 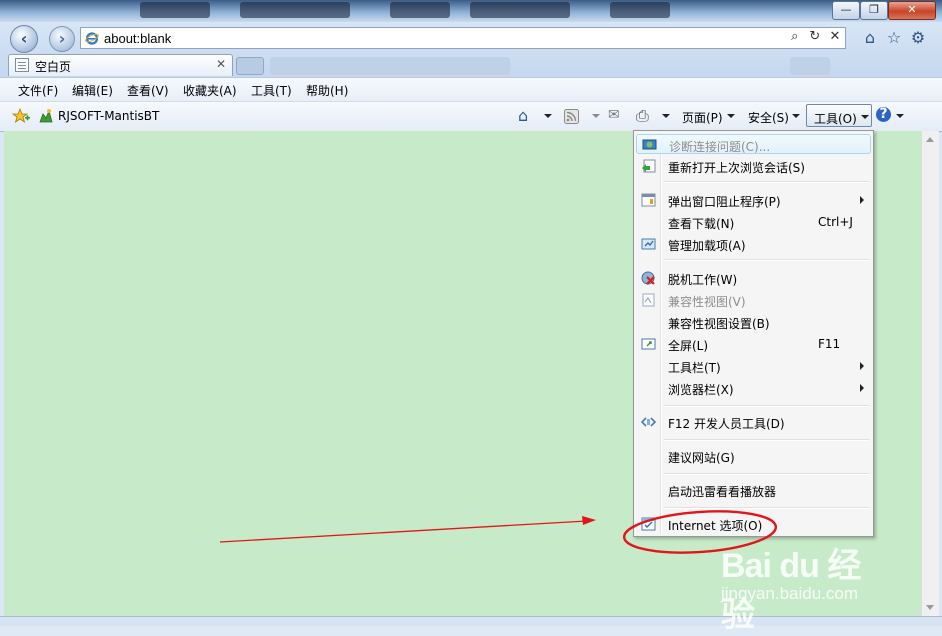 What do you see at coordinates (700, 532) in the screenshot?
I see `annotation-circle` at bounding box center [700, 532].